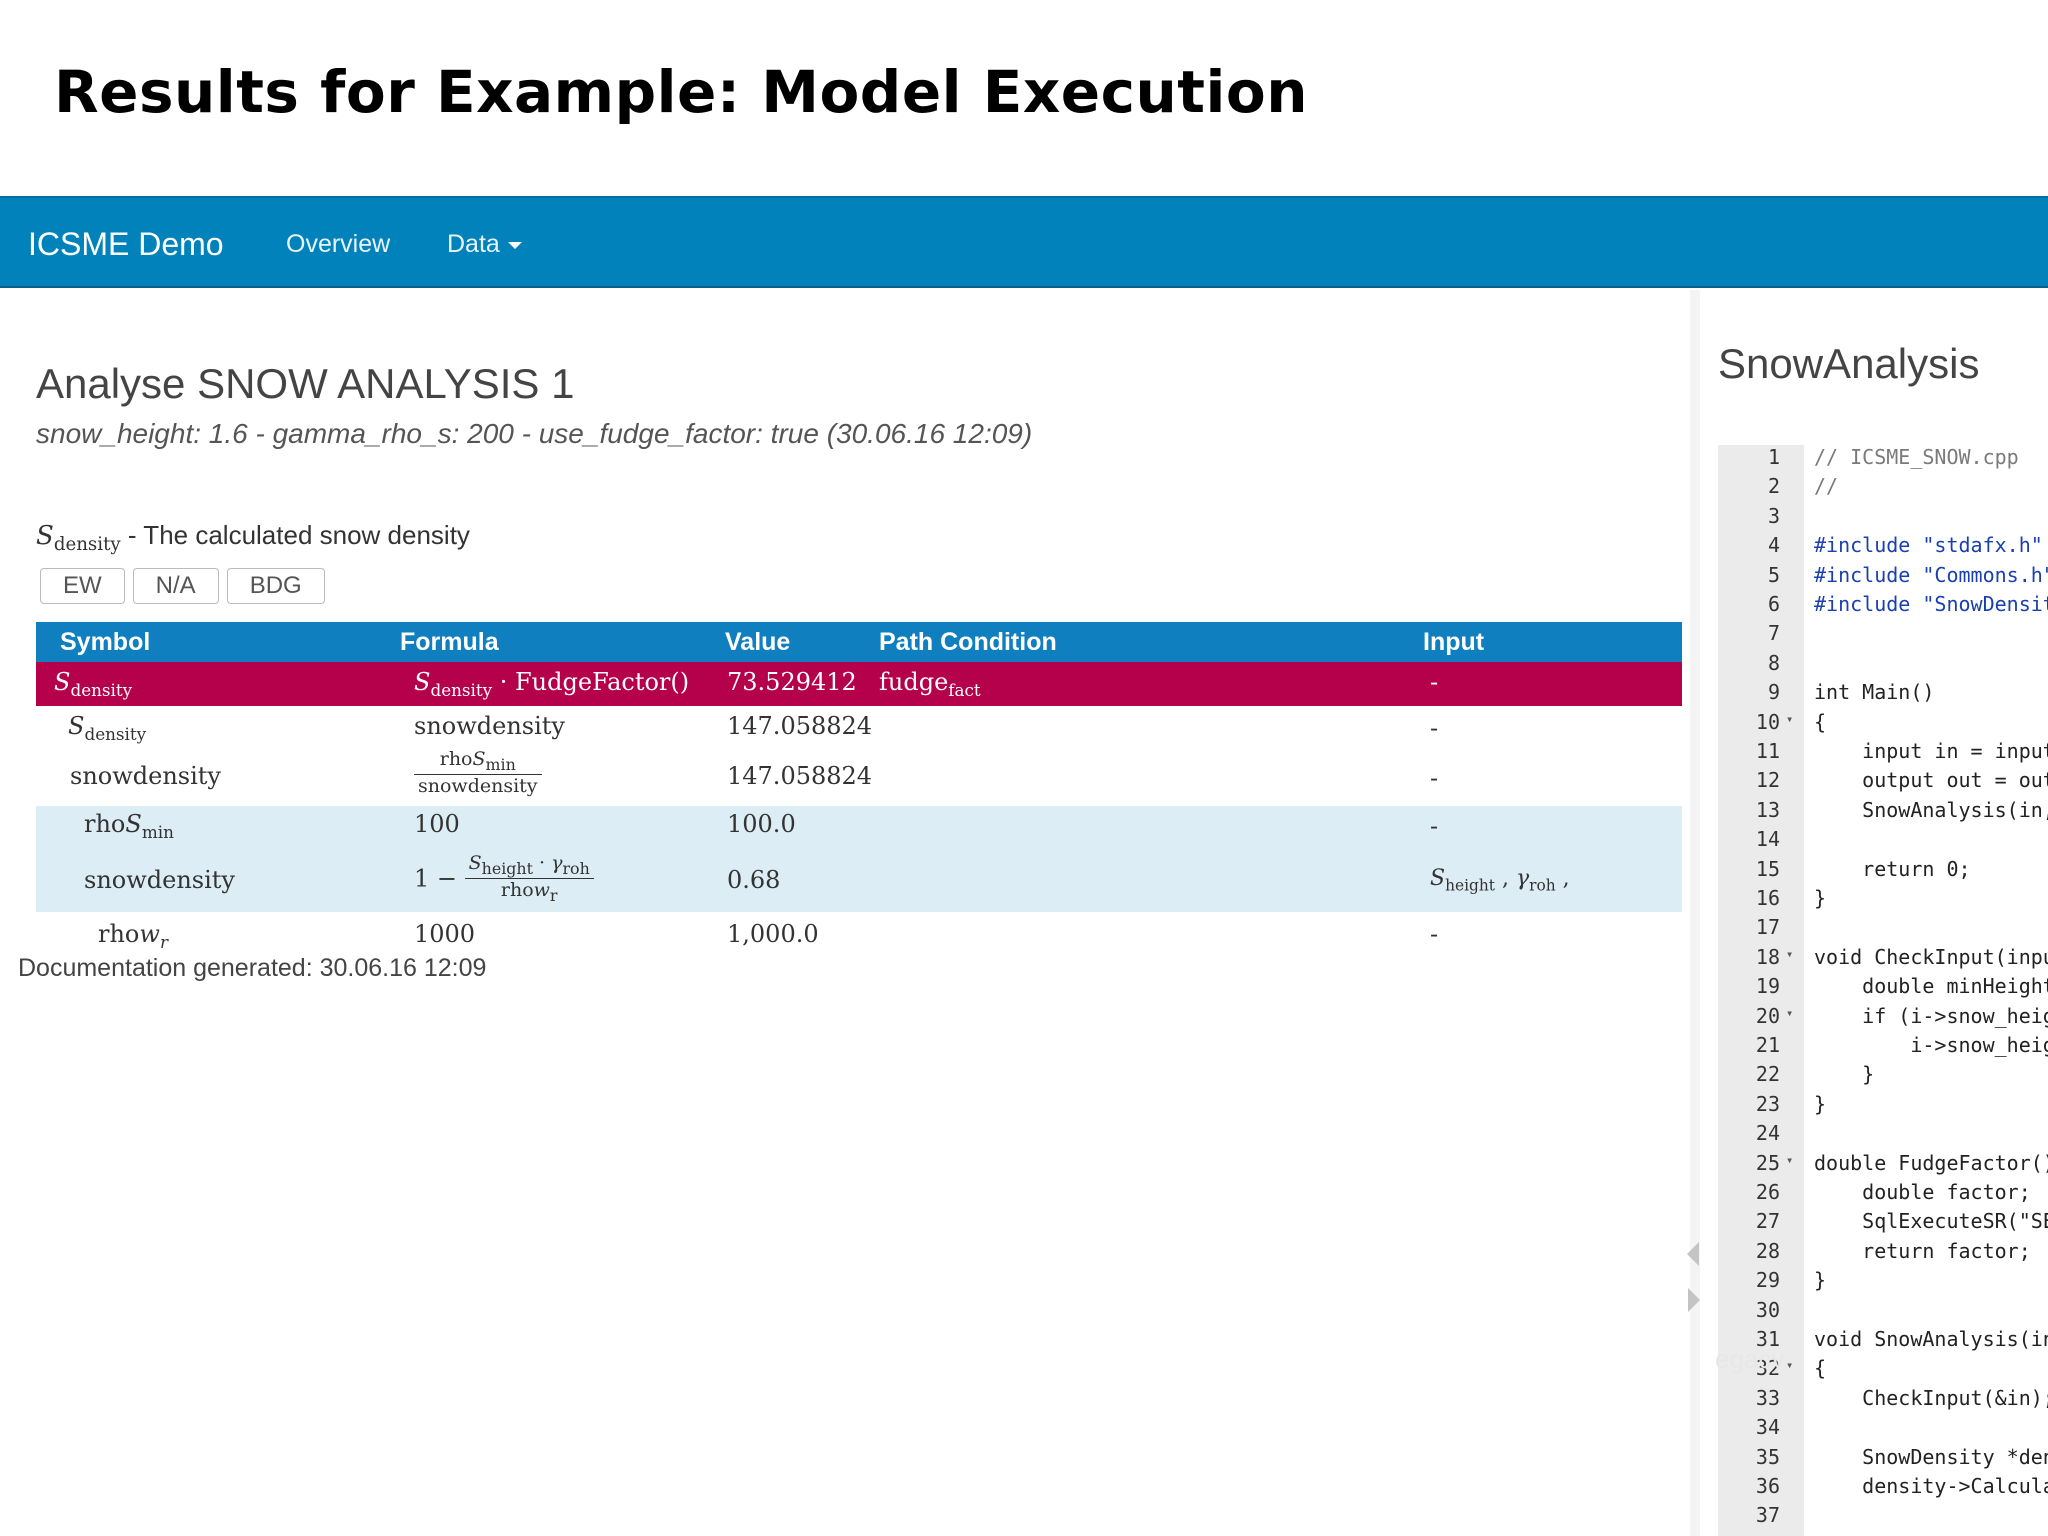 This screenshot has width=2048, height=1536. I want to click on code-text: double FudgeFactor(), so click(1931, 1162).